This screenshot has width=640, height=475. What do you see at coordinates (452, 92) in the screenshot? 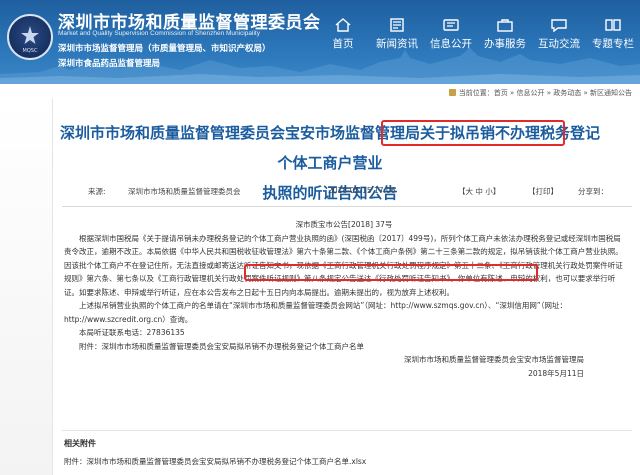
I see `location-icon` at bounding box center [452, 92].